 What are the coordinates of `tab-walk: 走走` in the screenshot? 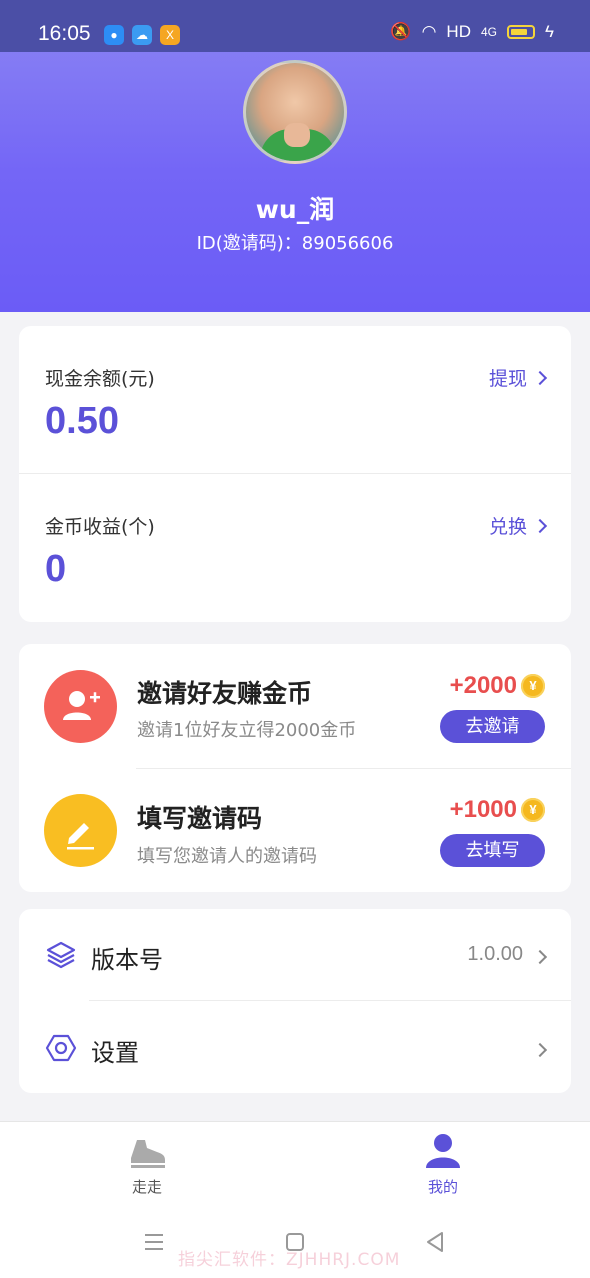 It's located at (147, 1164).